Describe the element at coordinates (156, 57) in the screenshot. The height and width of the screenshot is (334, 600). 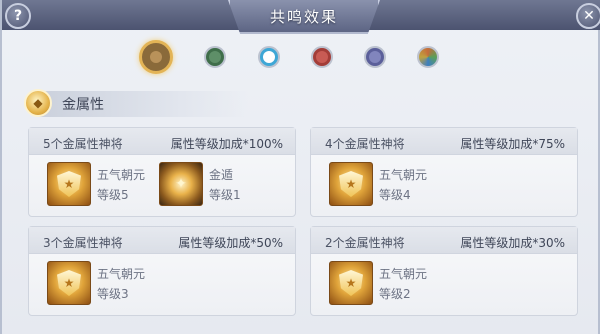
I see `gold-element-icon` at that location.